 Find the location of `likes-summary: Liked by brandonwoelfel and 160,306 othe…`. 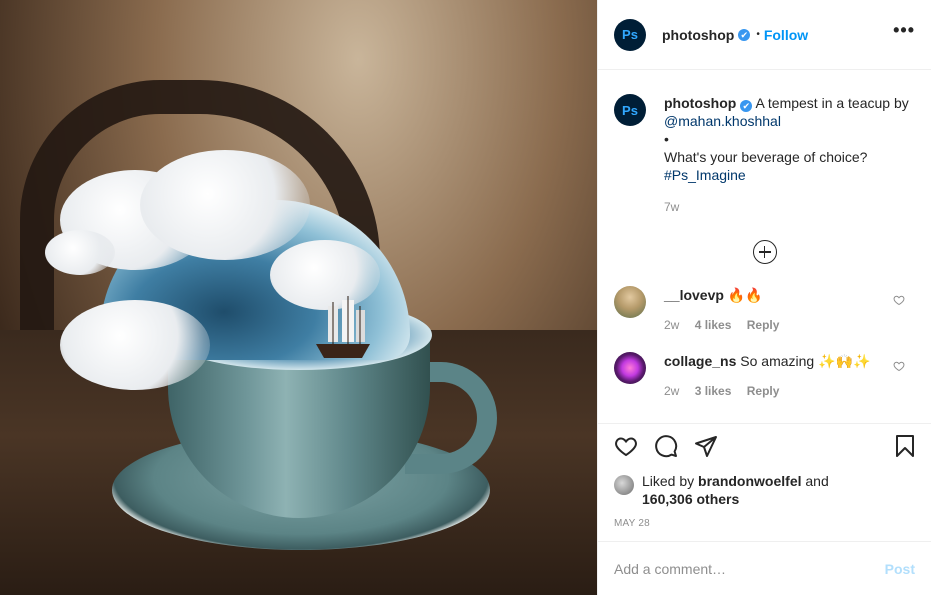

likes-summary: Liked by brandonwoelfel and 160,306 othe… is located at coordinates (764, 490).